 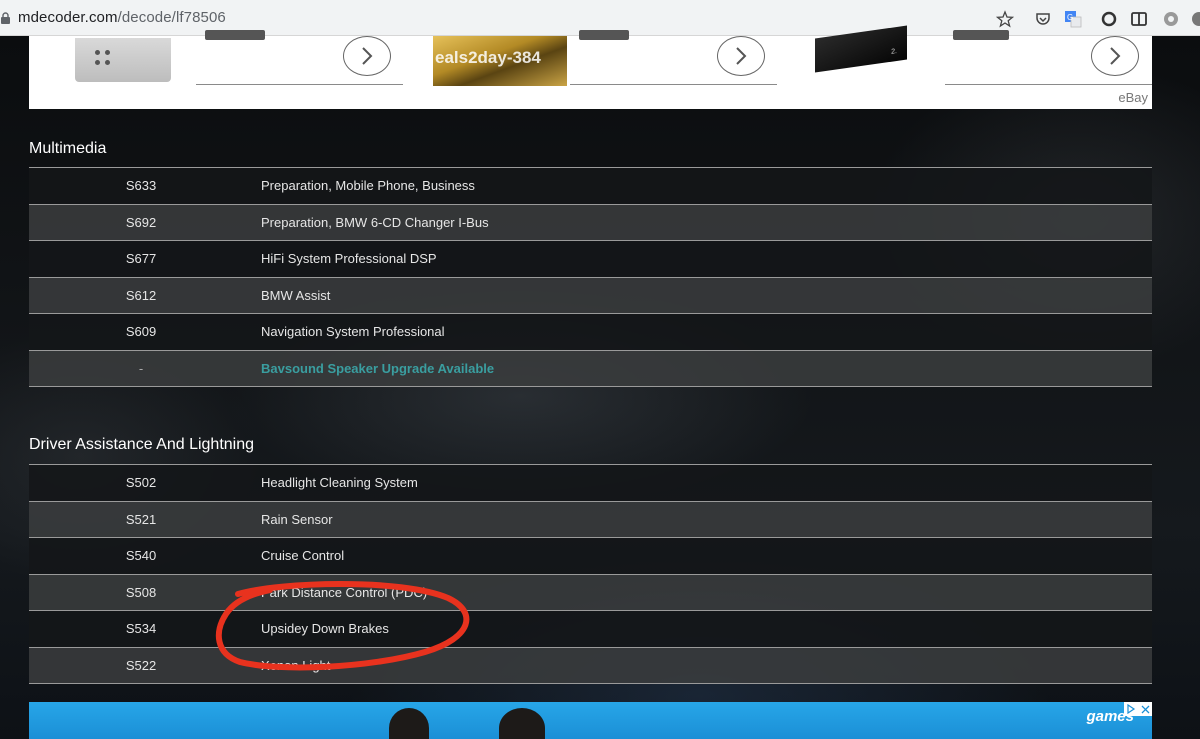 I want to click on table-row: S609 Navigation System Professional, so click(x=590, y=332).